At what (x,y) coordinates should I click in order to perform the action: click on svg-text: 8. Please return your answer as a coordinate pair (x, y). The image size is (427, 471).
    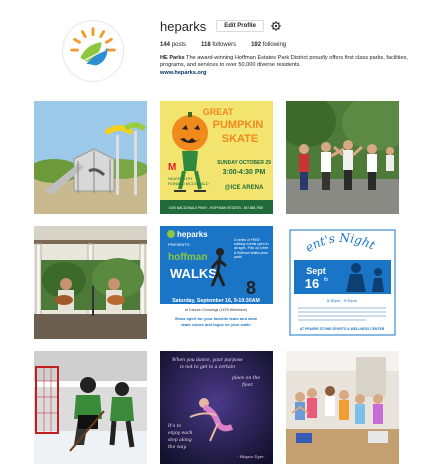
    Looking at the image, I should click on (251, 288).